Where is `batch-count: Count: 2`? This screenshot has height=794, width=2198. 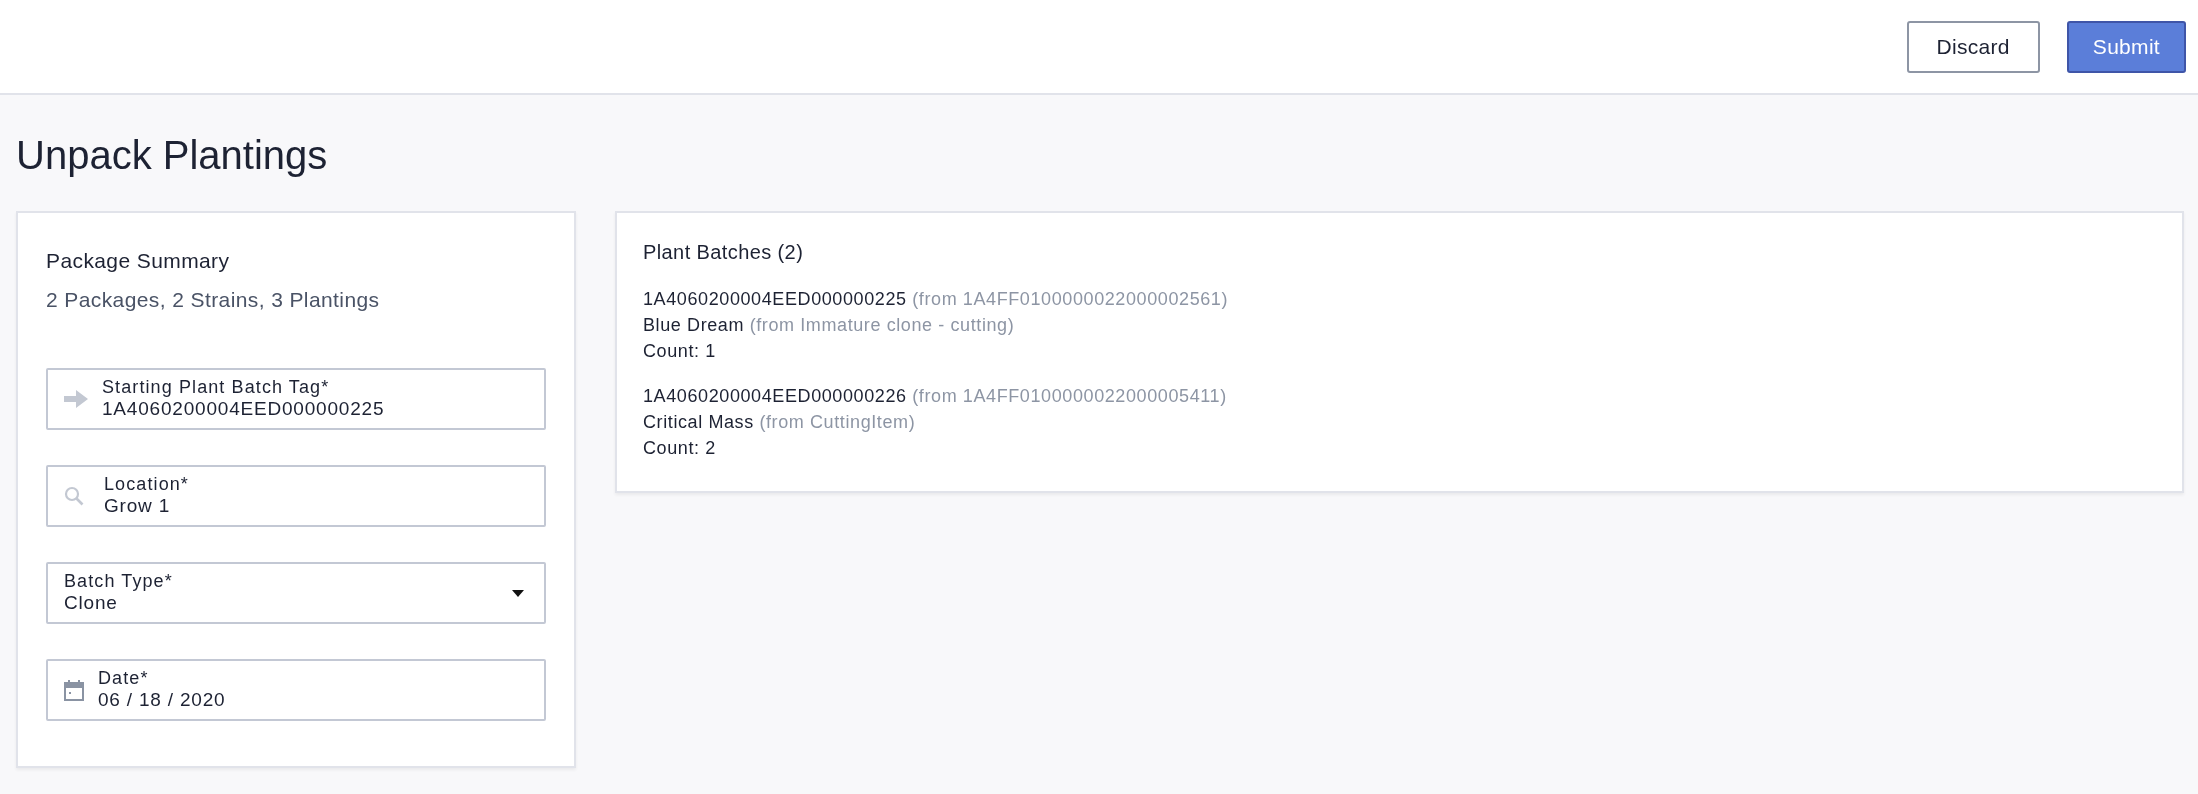 batch-count: Count: 2 is located at coordinates (679, 448).